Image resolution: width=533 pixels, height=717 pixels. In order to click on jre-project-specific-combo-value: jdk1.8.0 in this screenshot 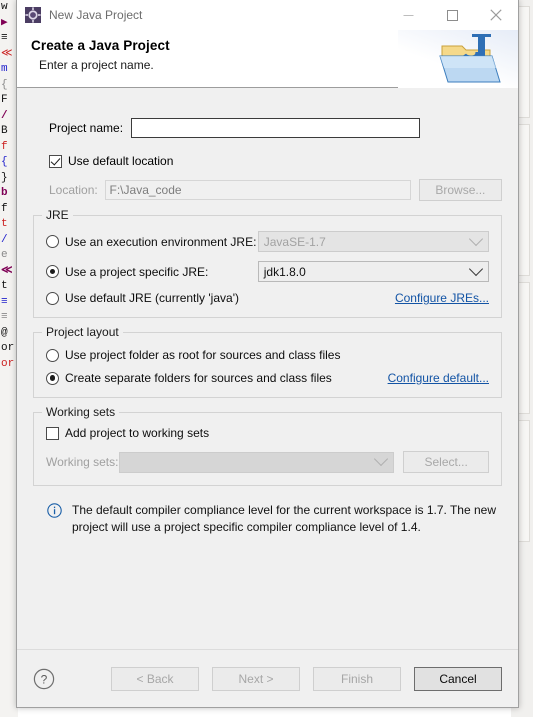, I will do `click(284, 271)`.